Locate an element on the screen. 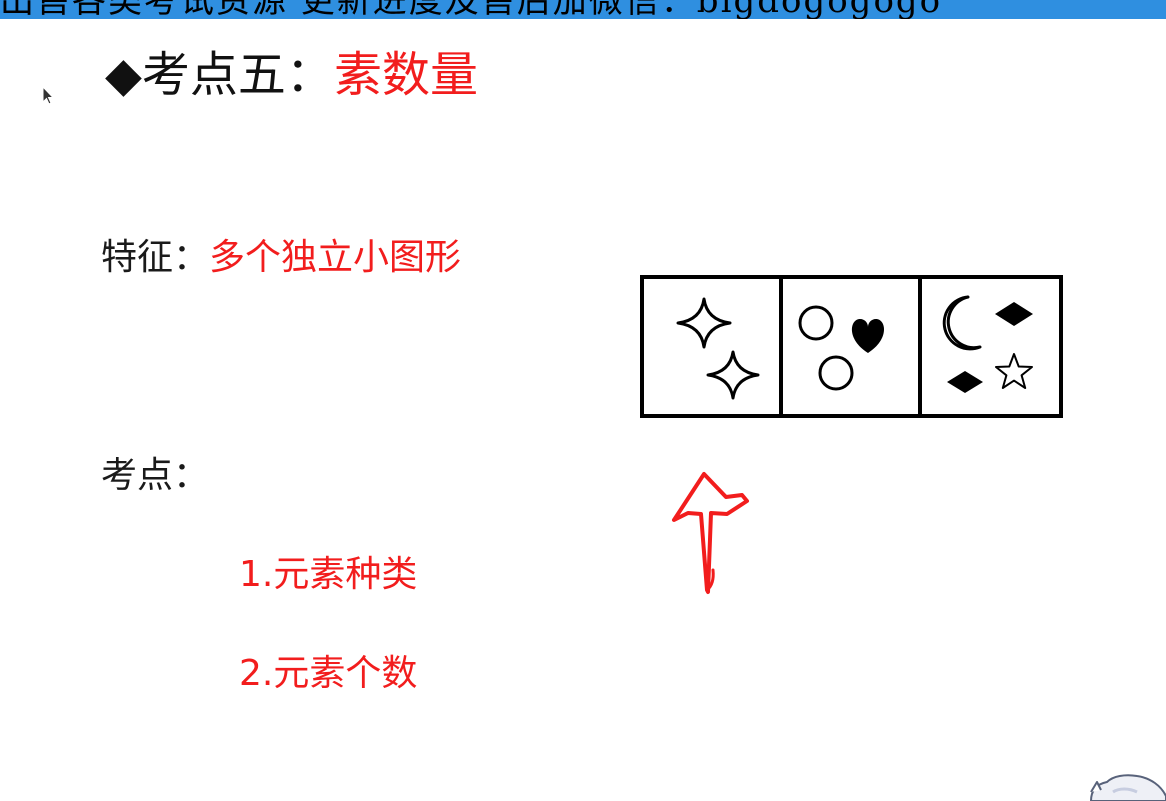 The height and width of the screenshot is (801, 1166). points-label: 考点： is located at coordinates (155, 475).